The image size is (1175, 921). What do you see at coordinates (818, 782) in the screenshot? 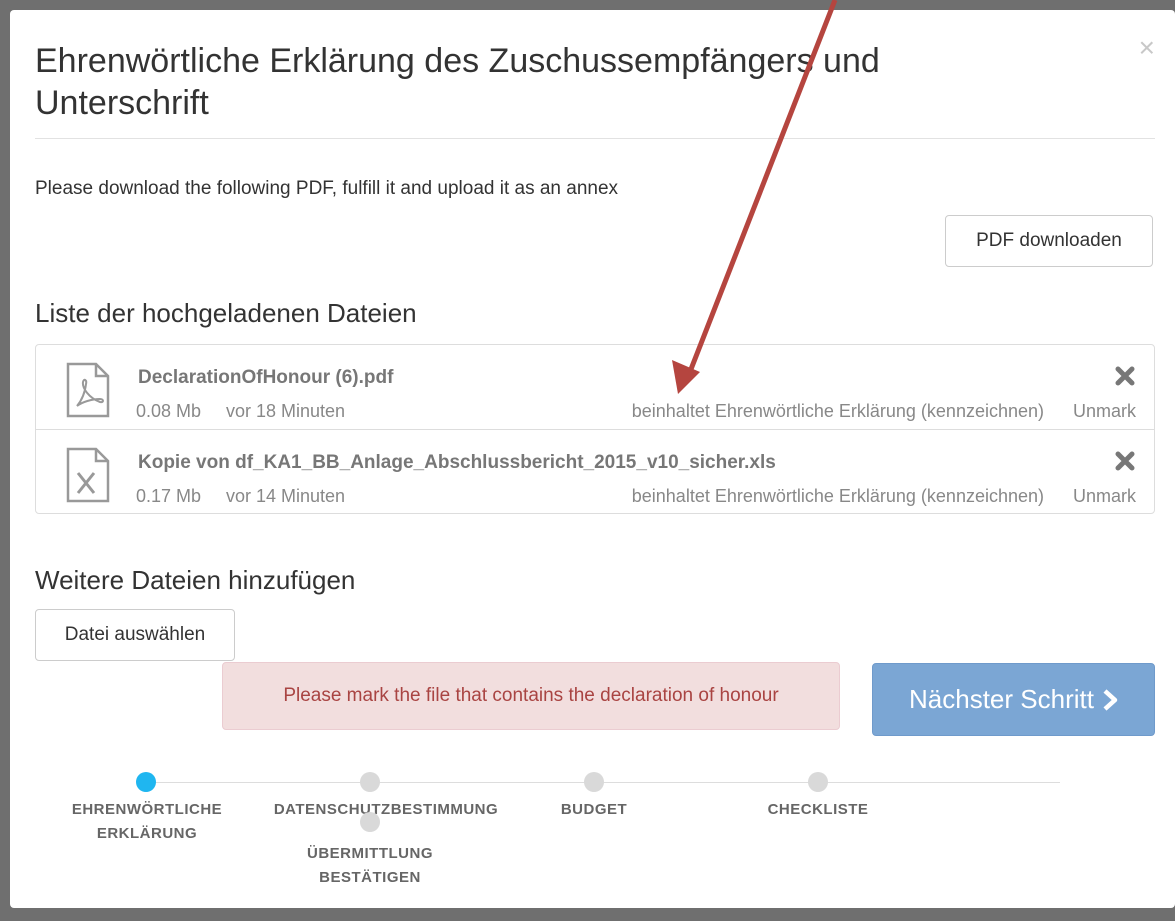
I see `step-dot-checkliste` at bounding box center [818, 782].